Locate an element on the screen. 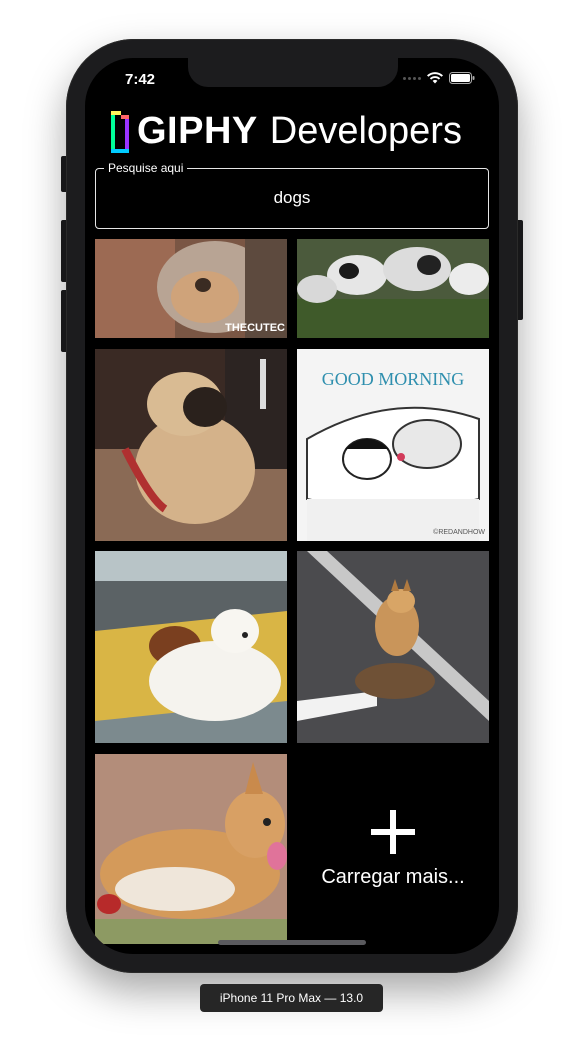 This screenshot has height=1048, width=584. brand-name: GIPHY is located at coordinates (197, 131).